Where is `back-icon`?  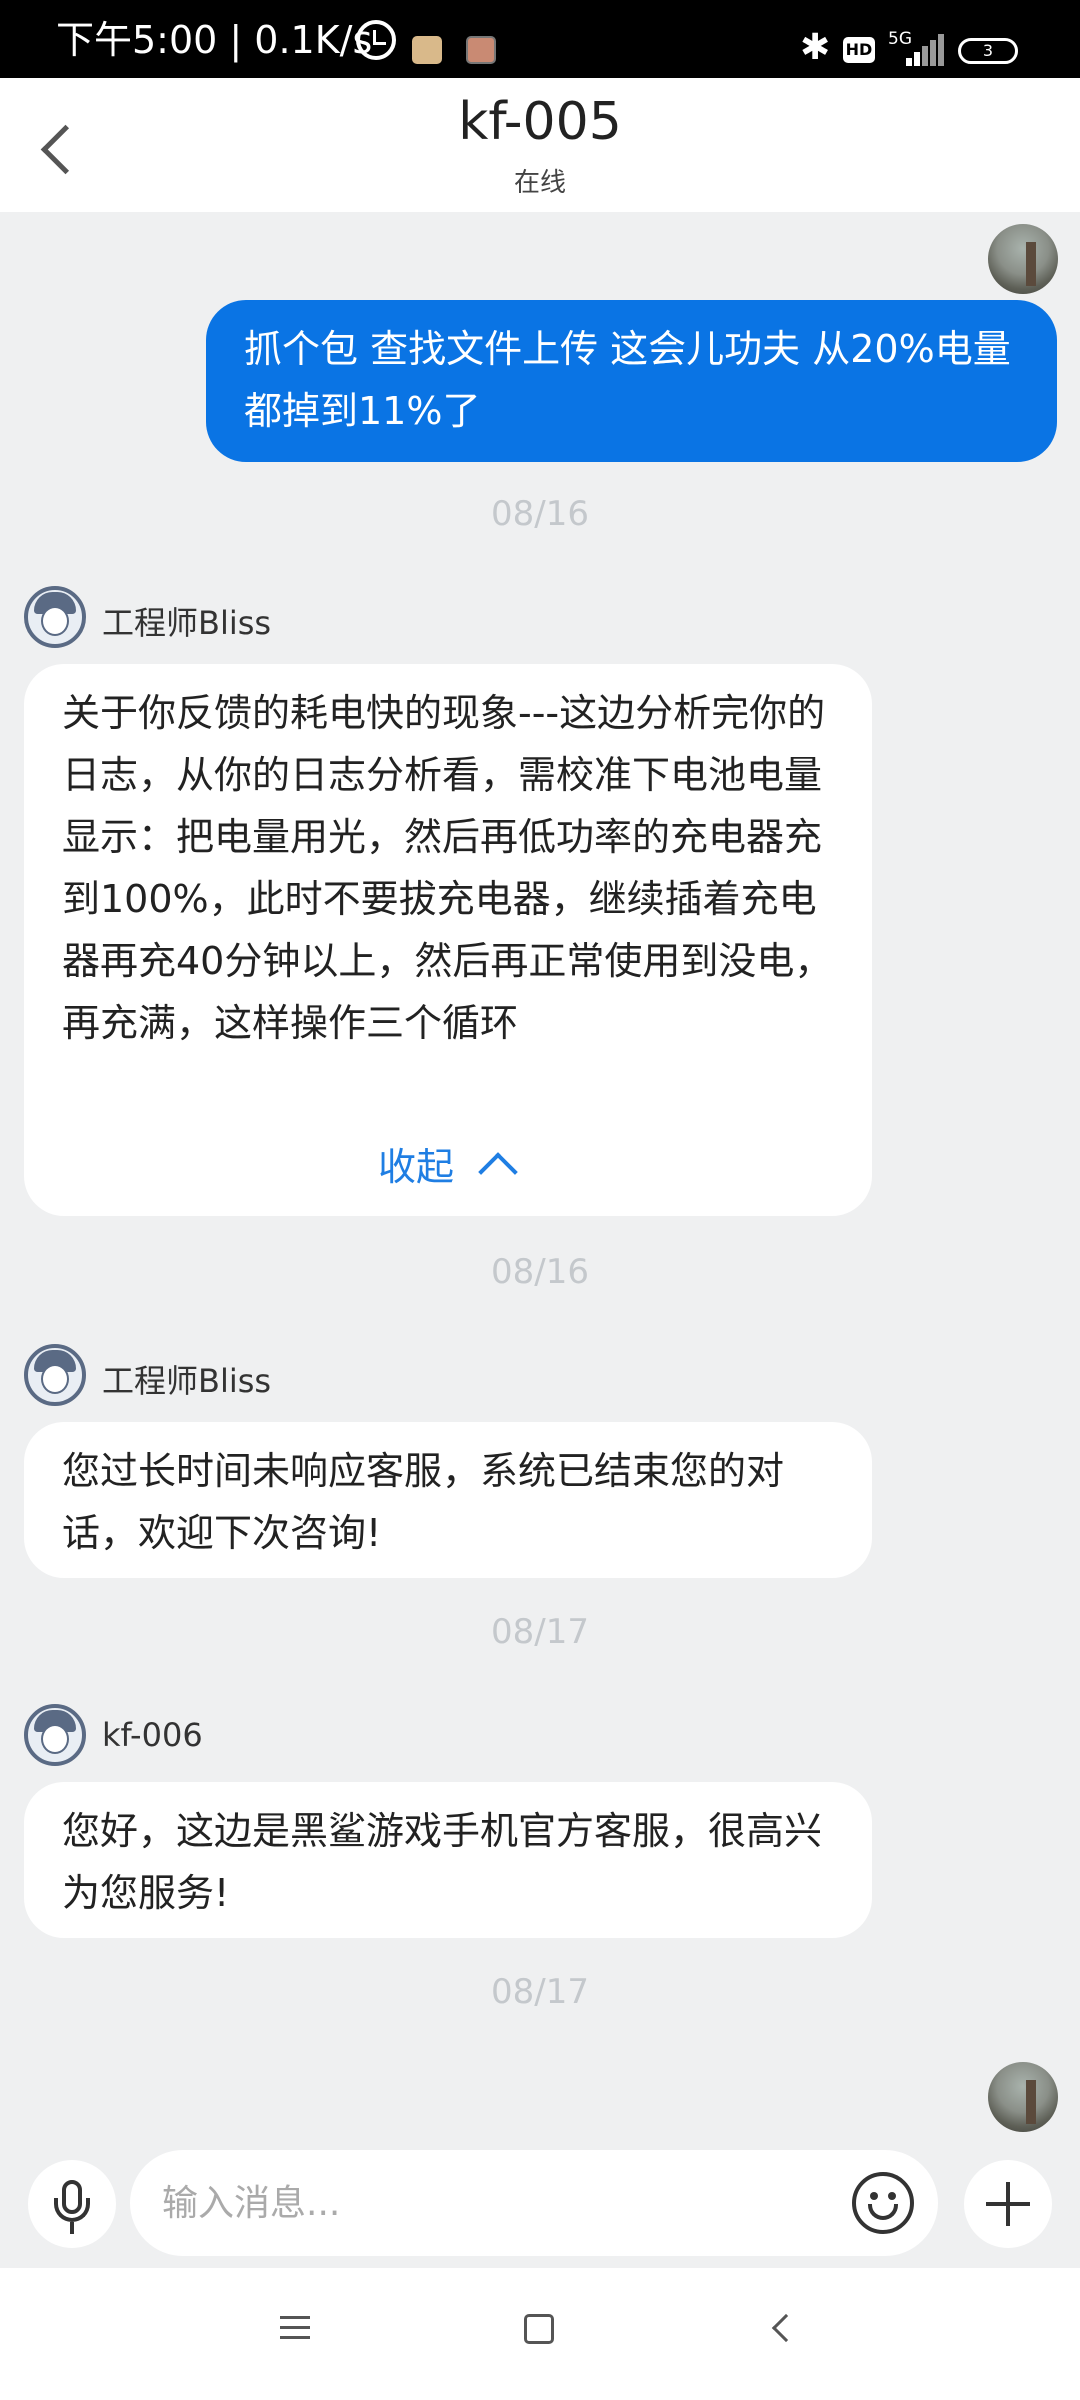 back-icon is located at coordinates (786, 2328).